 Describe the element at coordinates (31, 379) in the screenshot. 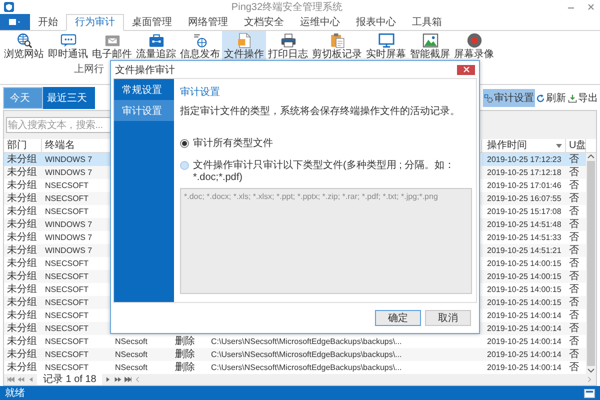

I see `previous-record-icon` at that location.